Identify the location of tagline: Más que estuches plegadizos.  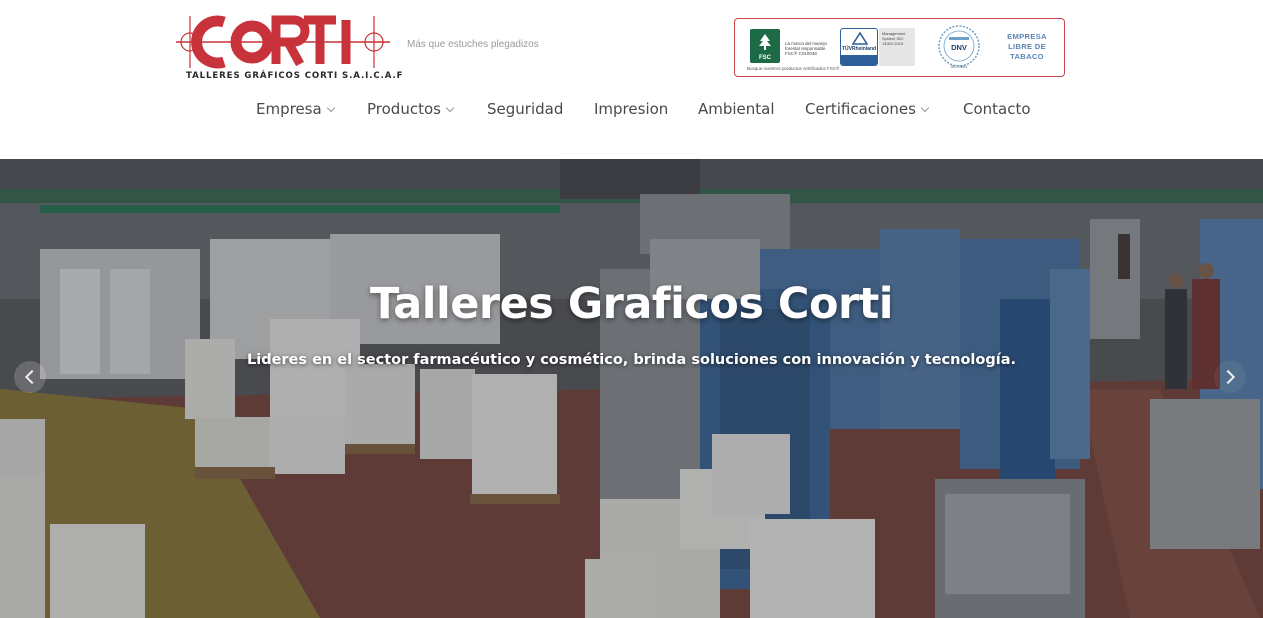
(473, 44).